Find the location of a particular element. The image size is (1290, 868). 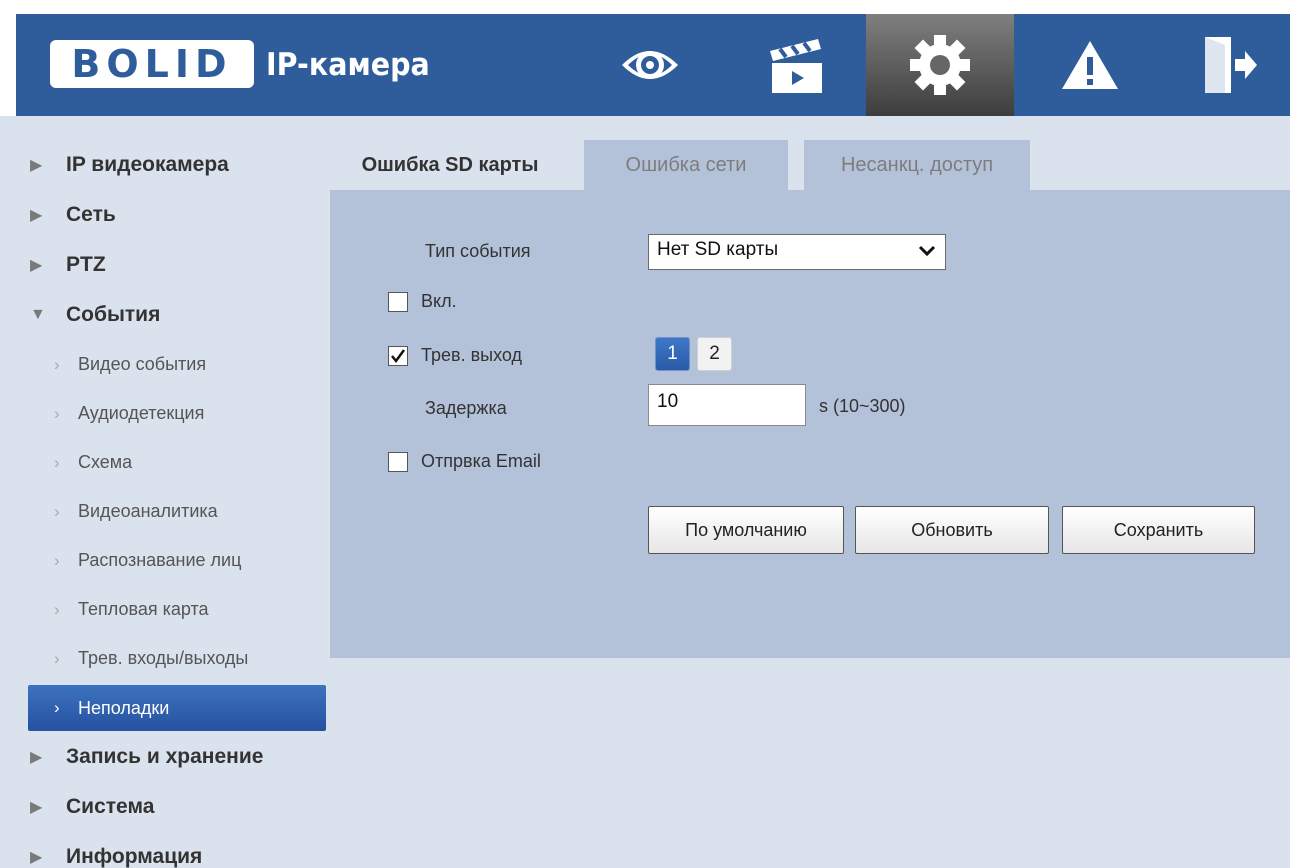

sidebar-item-system: ▶ Система is located at coordinates (178, 807).